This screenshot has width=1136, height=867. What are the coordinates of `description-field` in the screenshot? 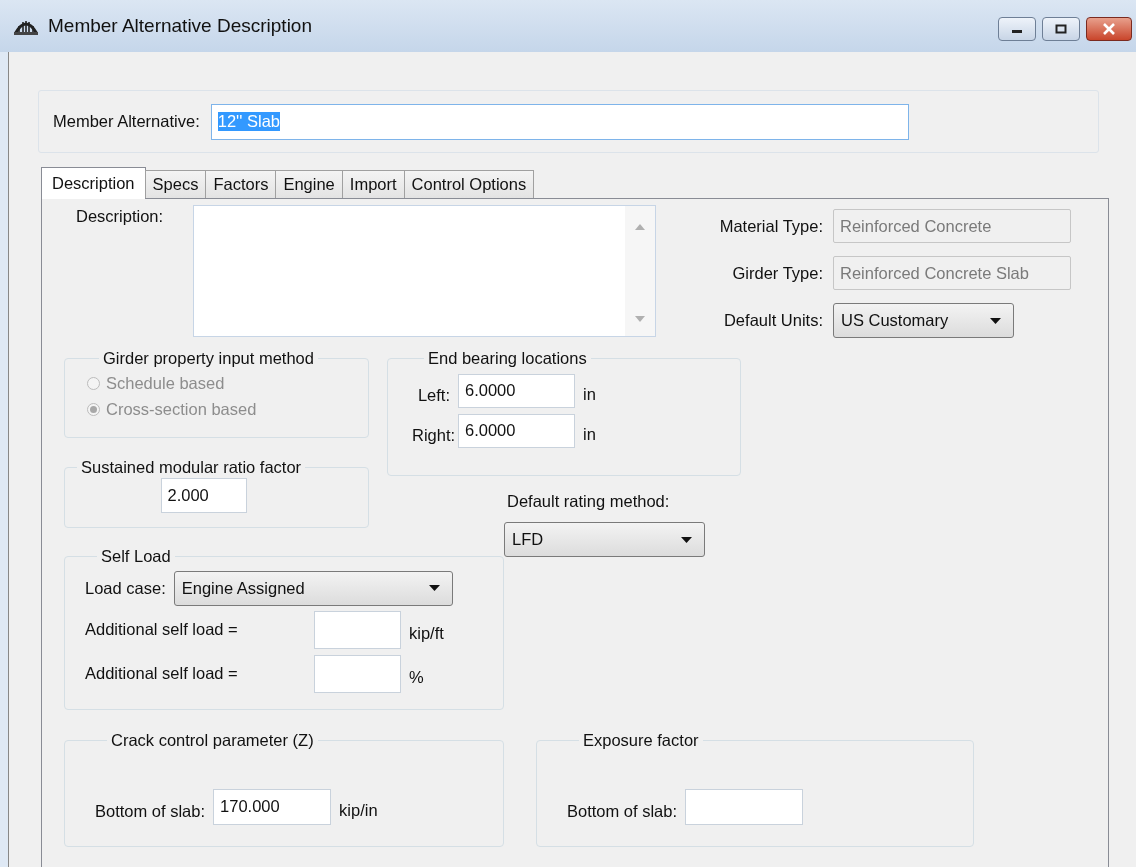 It's located at (424, 271).